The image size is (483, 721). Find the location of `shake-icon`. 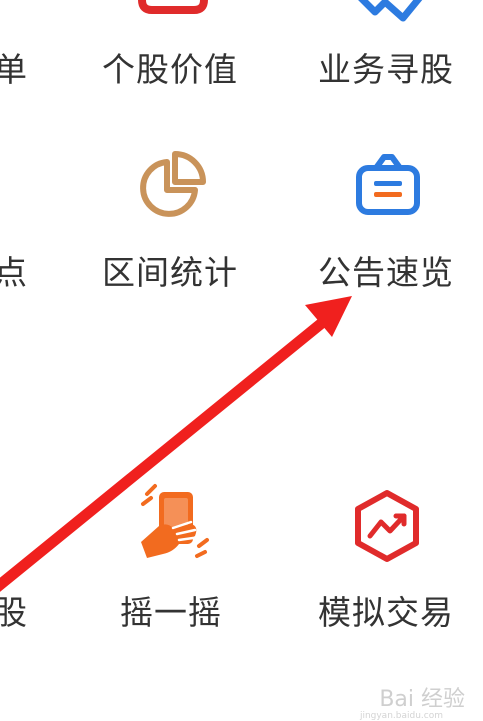

shake-icon is located at coordinates (174, 524).